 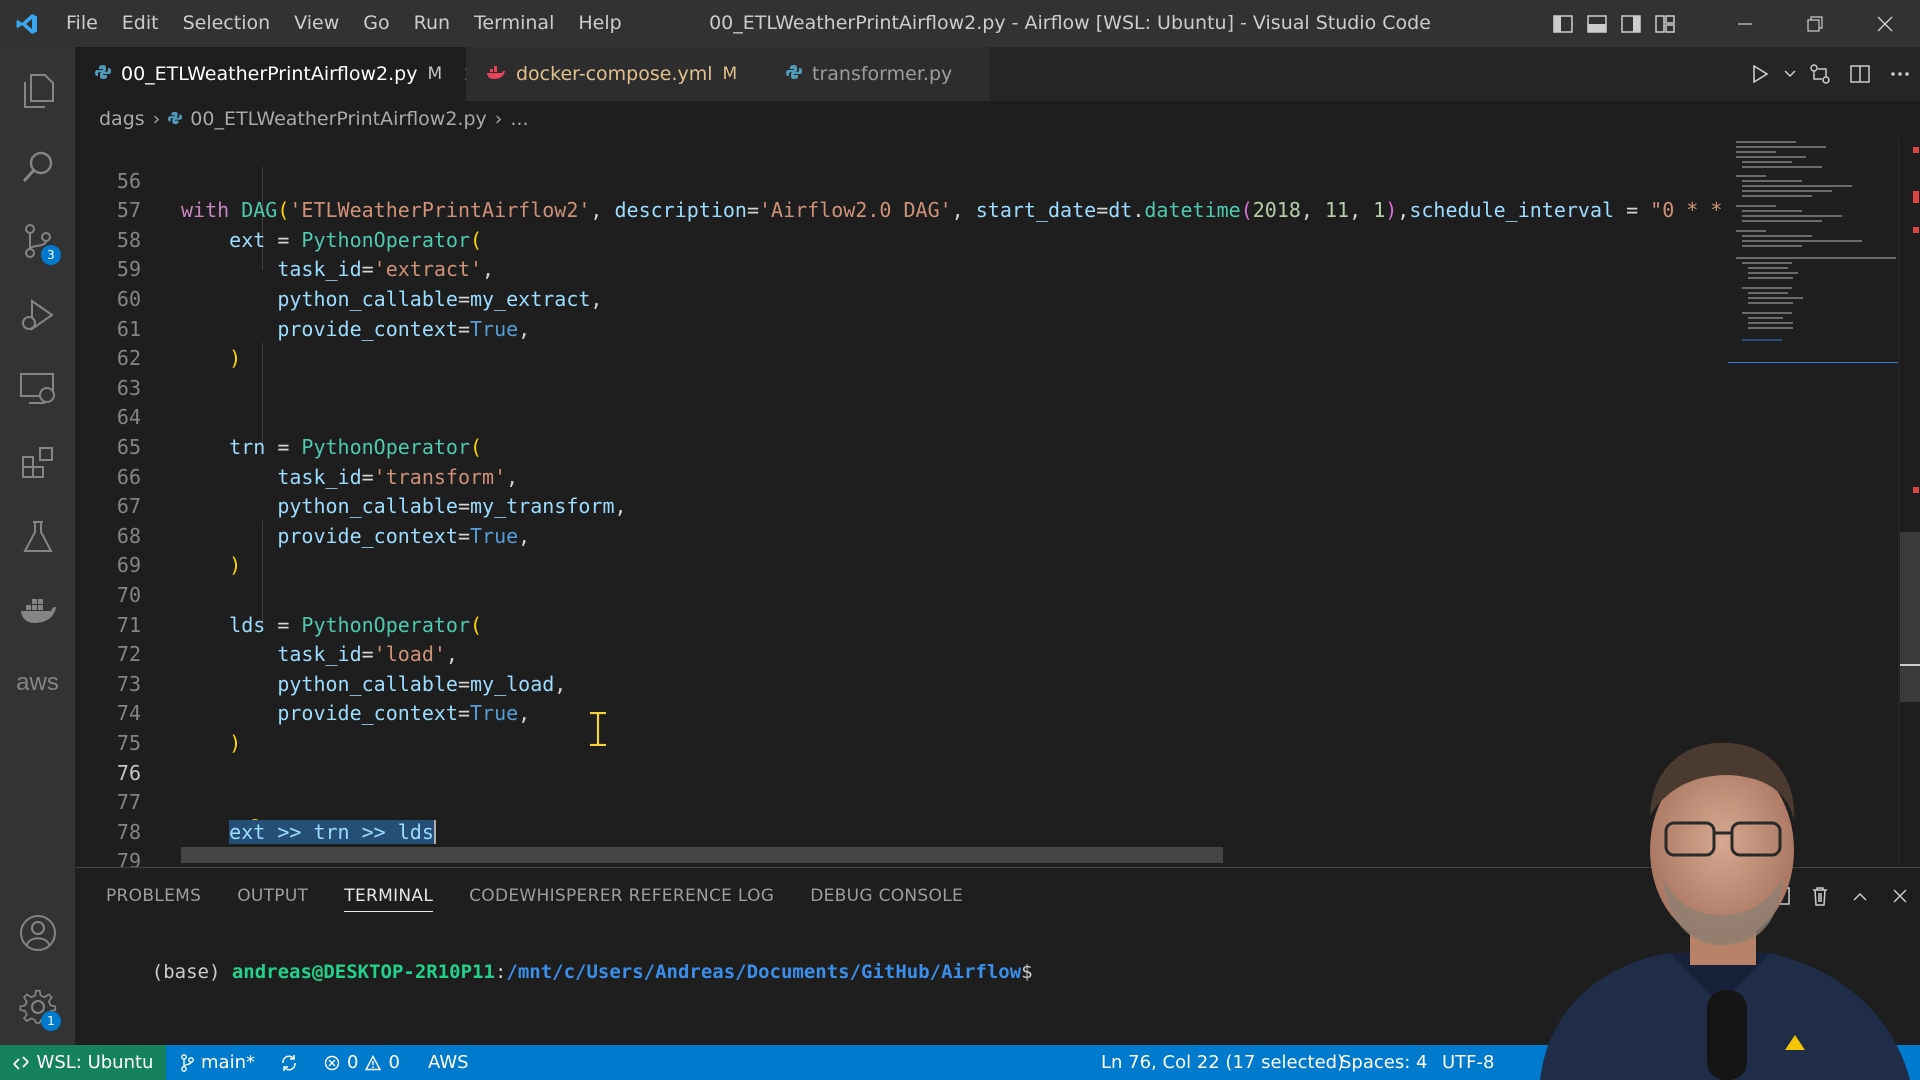 What do you see at coordinates (272, 896) in the screenshot?
I see `tab-output: OUTPUT` at bounding box center [272, 896].